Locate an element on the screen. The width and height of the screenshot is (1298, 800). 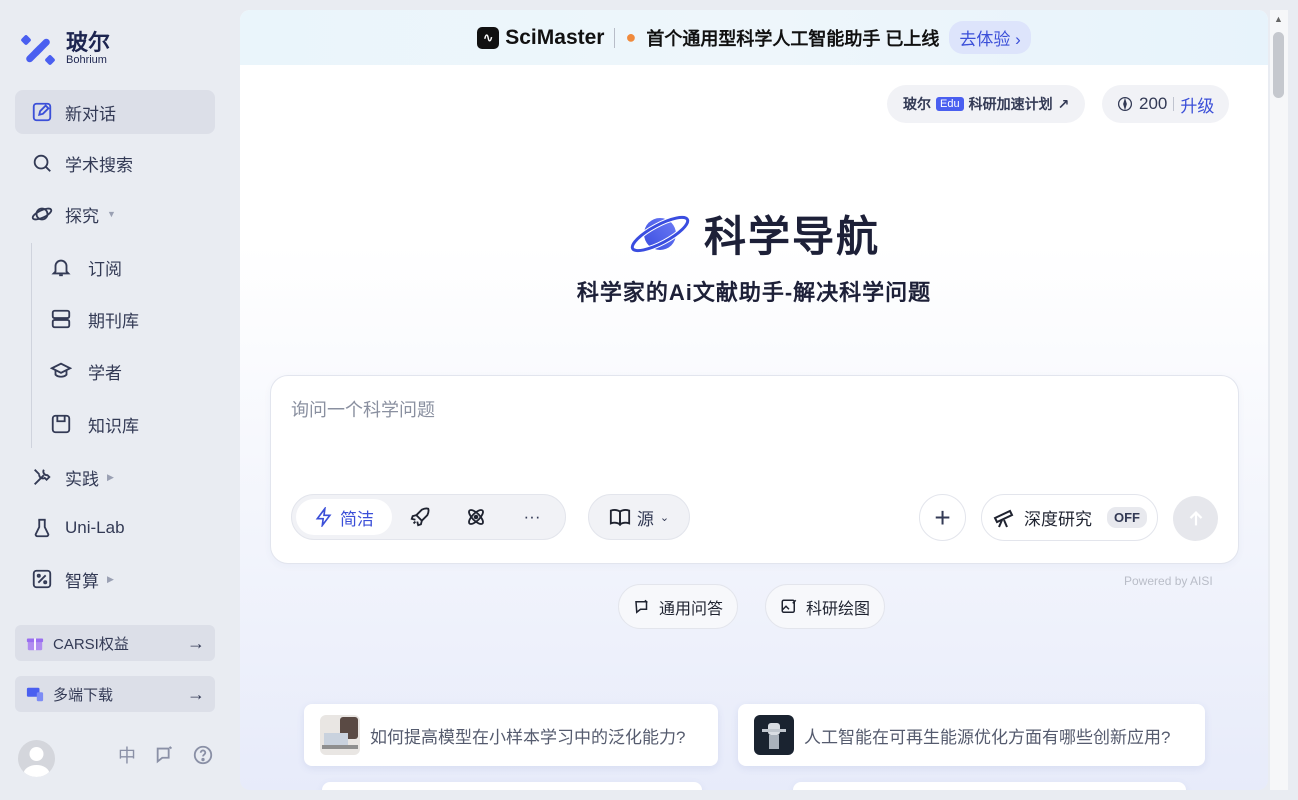
sidebar-item-uni-lab: Uni-Lab is located at coordinates (115, 528).